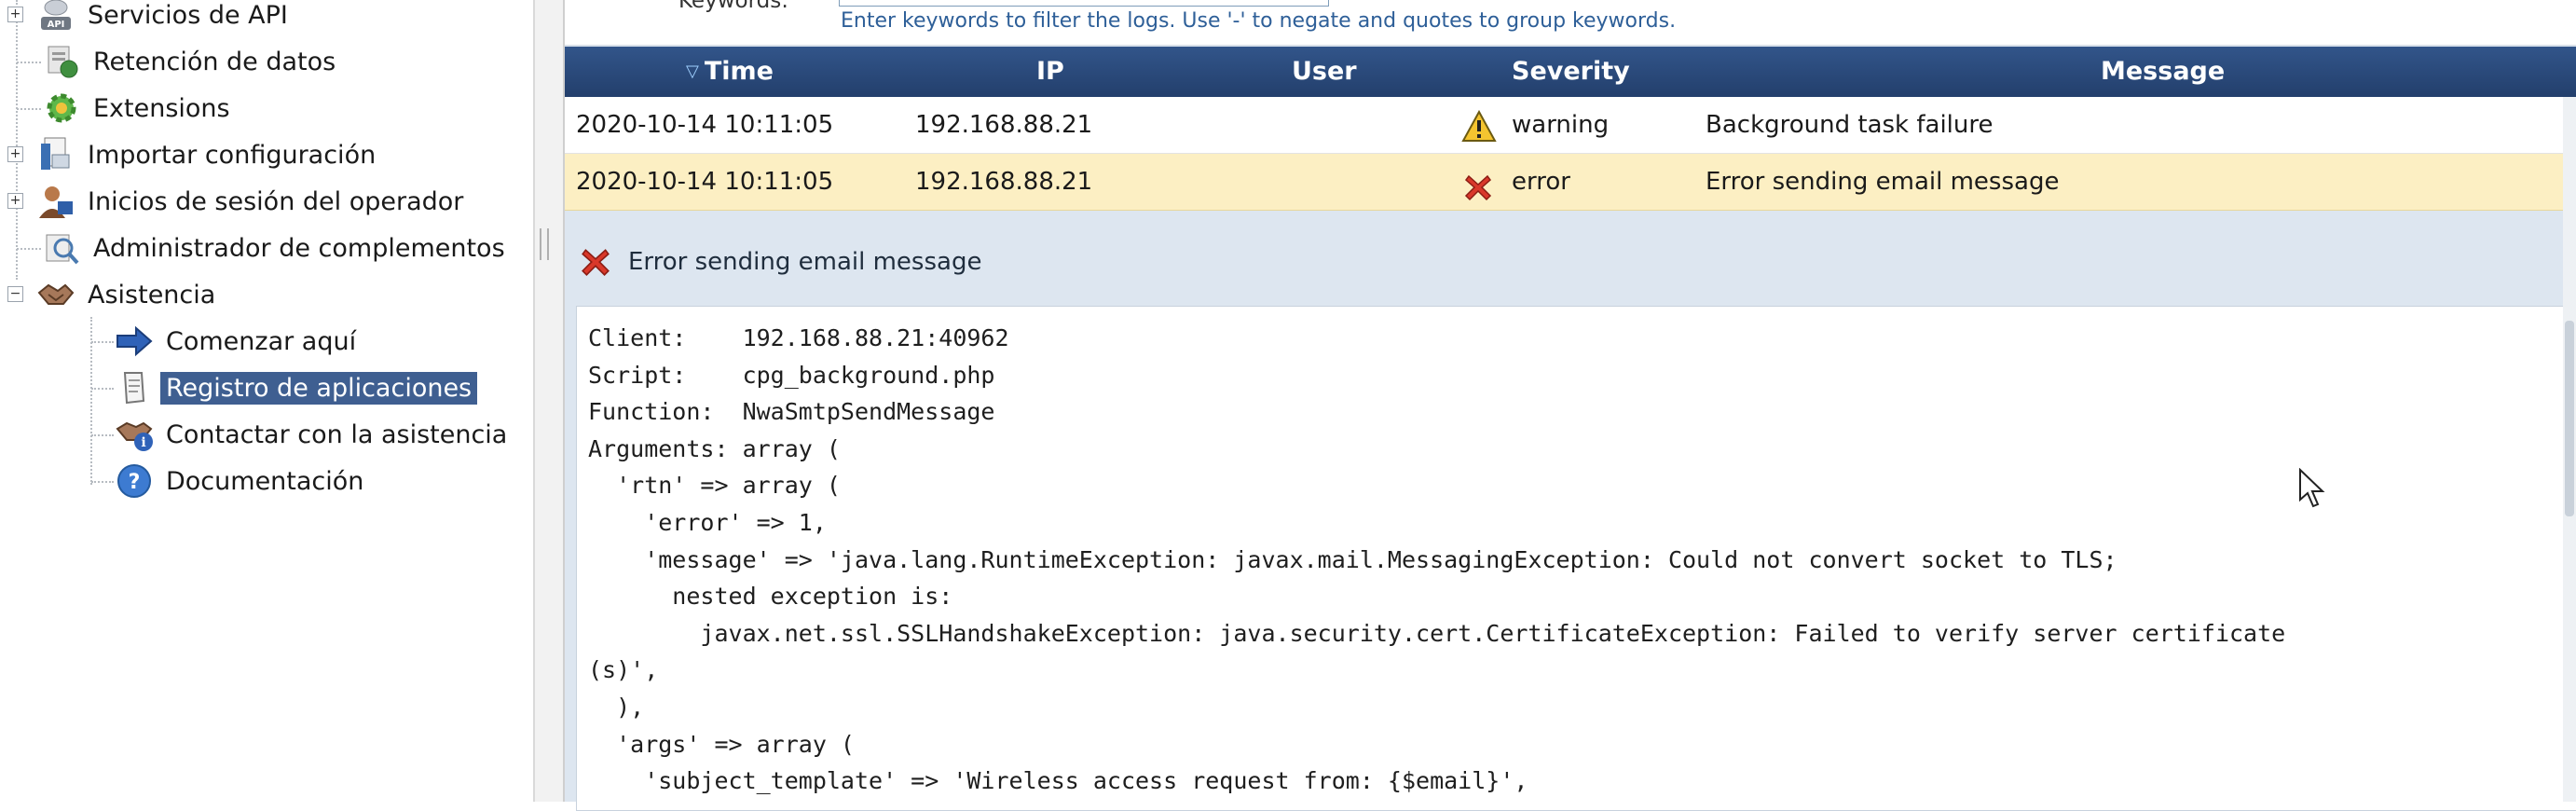 The image size is (2576, 811). I want to click on help-question-icon: ?, so click(134, 481).